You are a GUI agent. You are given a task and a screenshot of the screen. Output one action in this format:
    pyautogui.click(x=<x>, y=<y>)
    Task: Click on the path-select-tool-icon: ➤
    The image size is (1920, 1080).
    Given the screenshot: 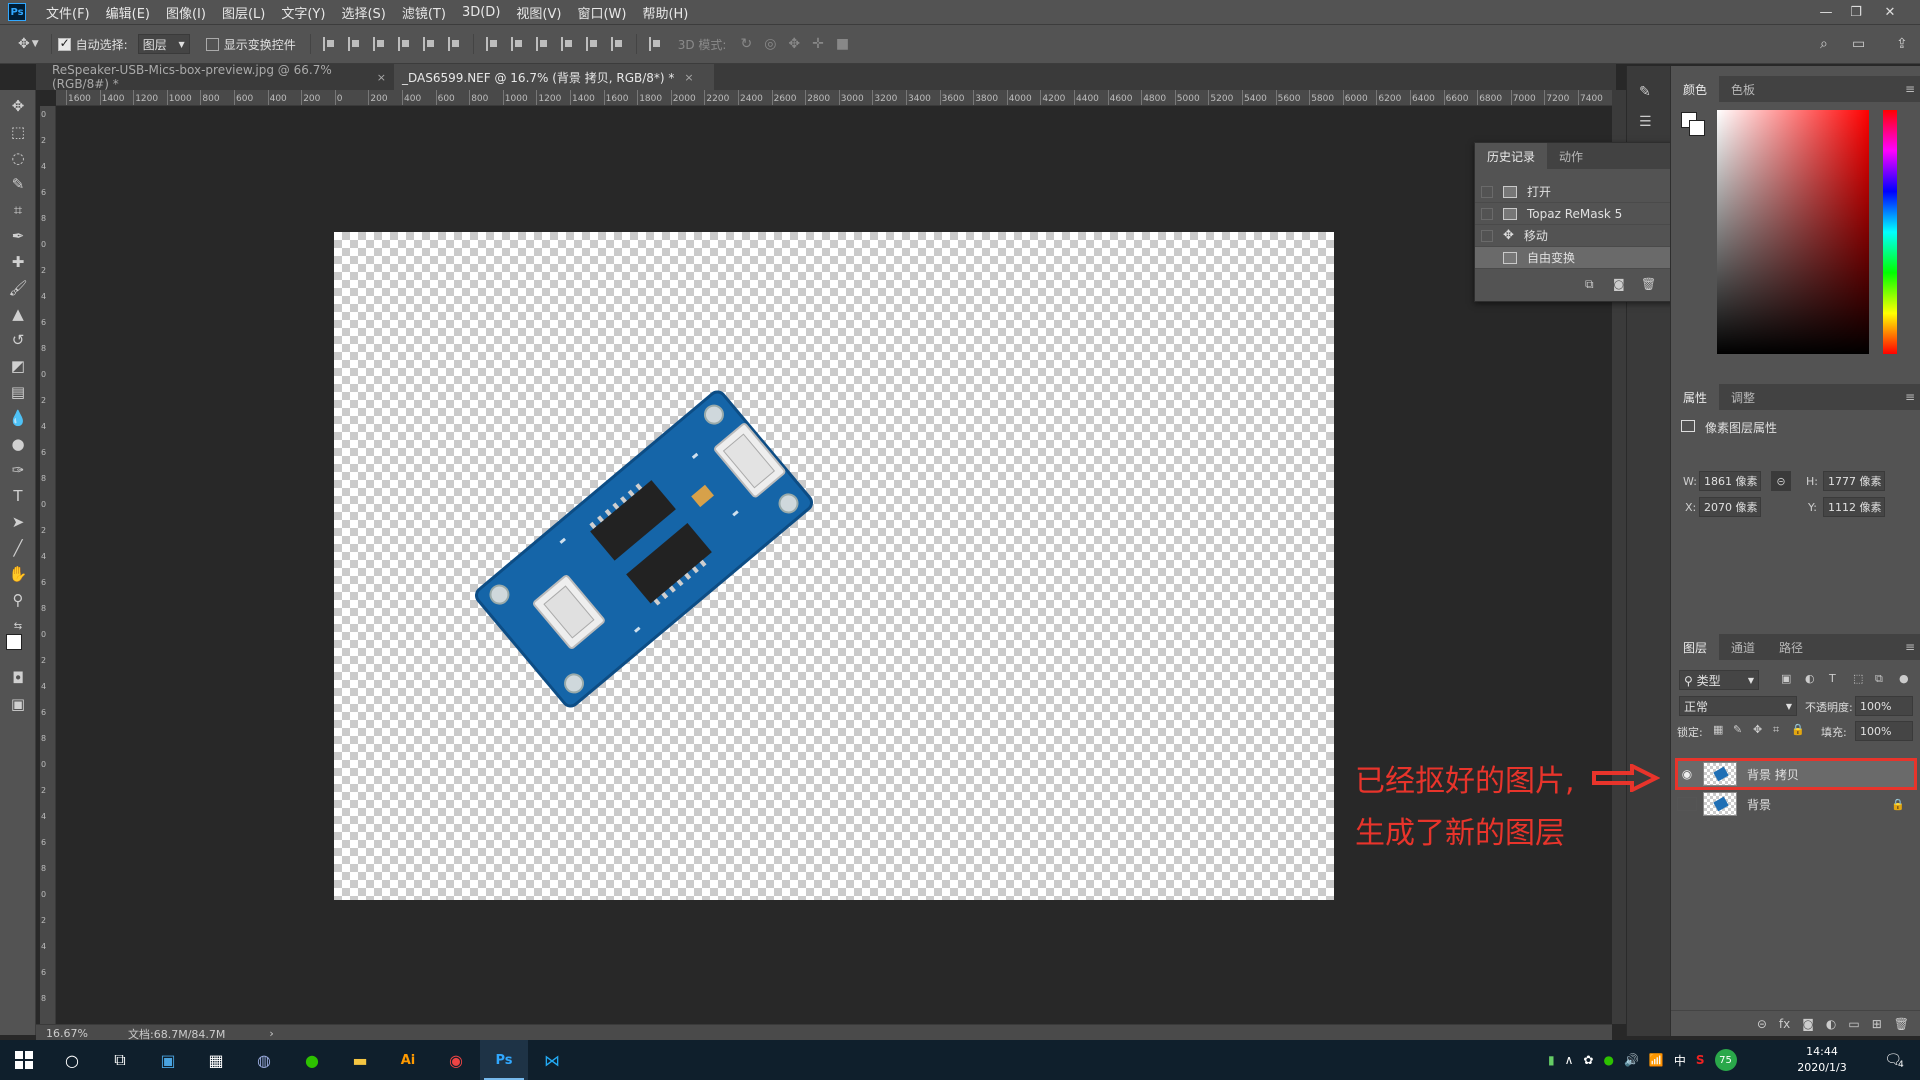 What is the action you would take?
    pyautogui.click(x=18, y=522)
    